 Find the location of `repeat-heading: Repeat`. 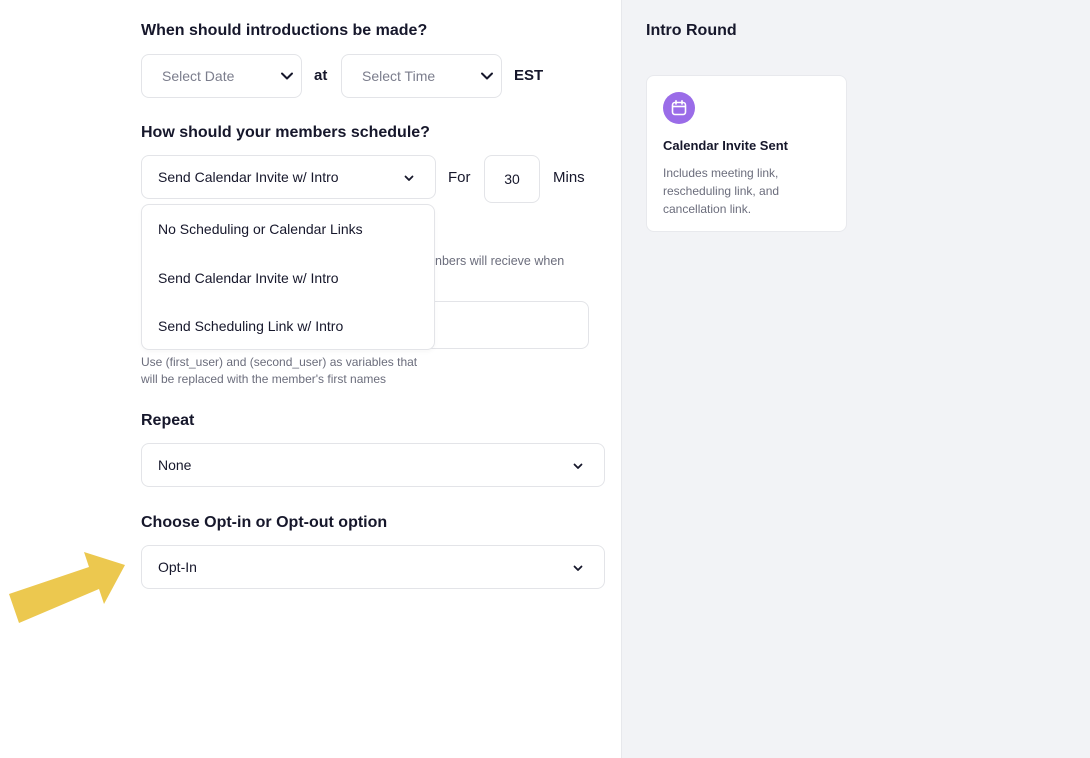

repeat-heading: Repeat is located at coordinates (168, 420).